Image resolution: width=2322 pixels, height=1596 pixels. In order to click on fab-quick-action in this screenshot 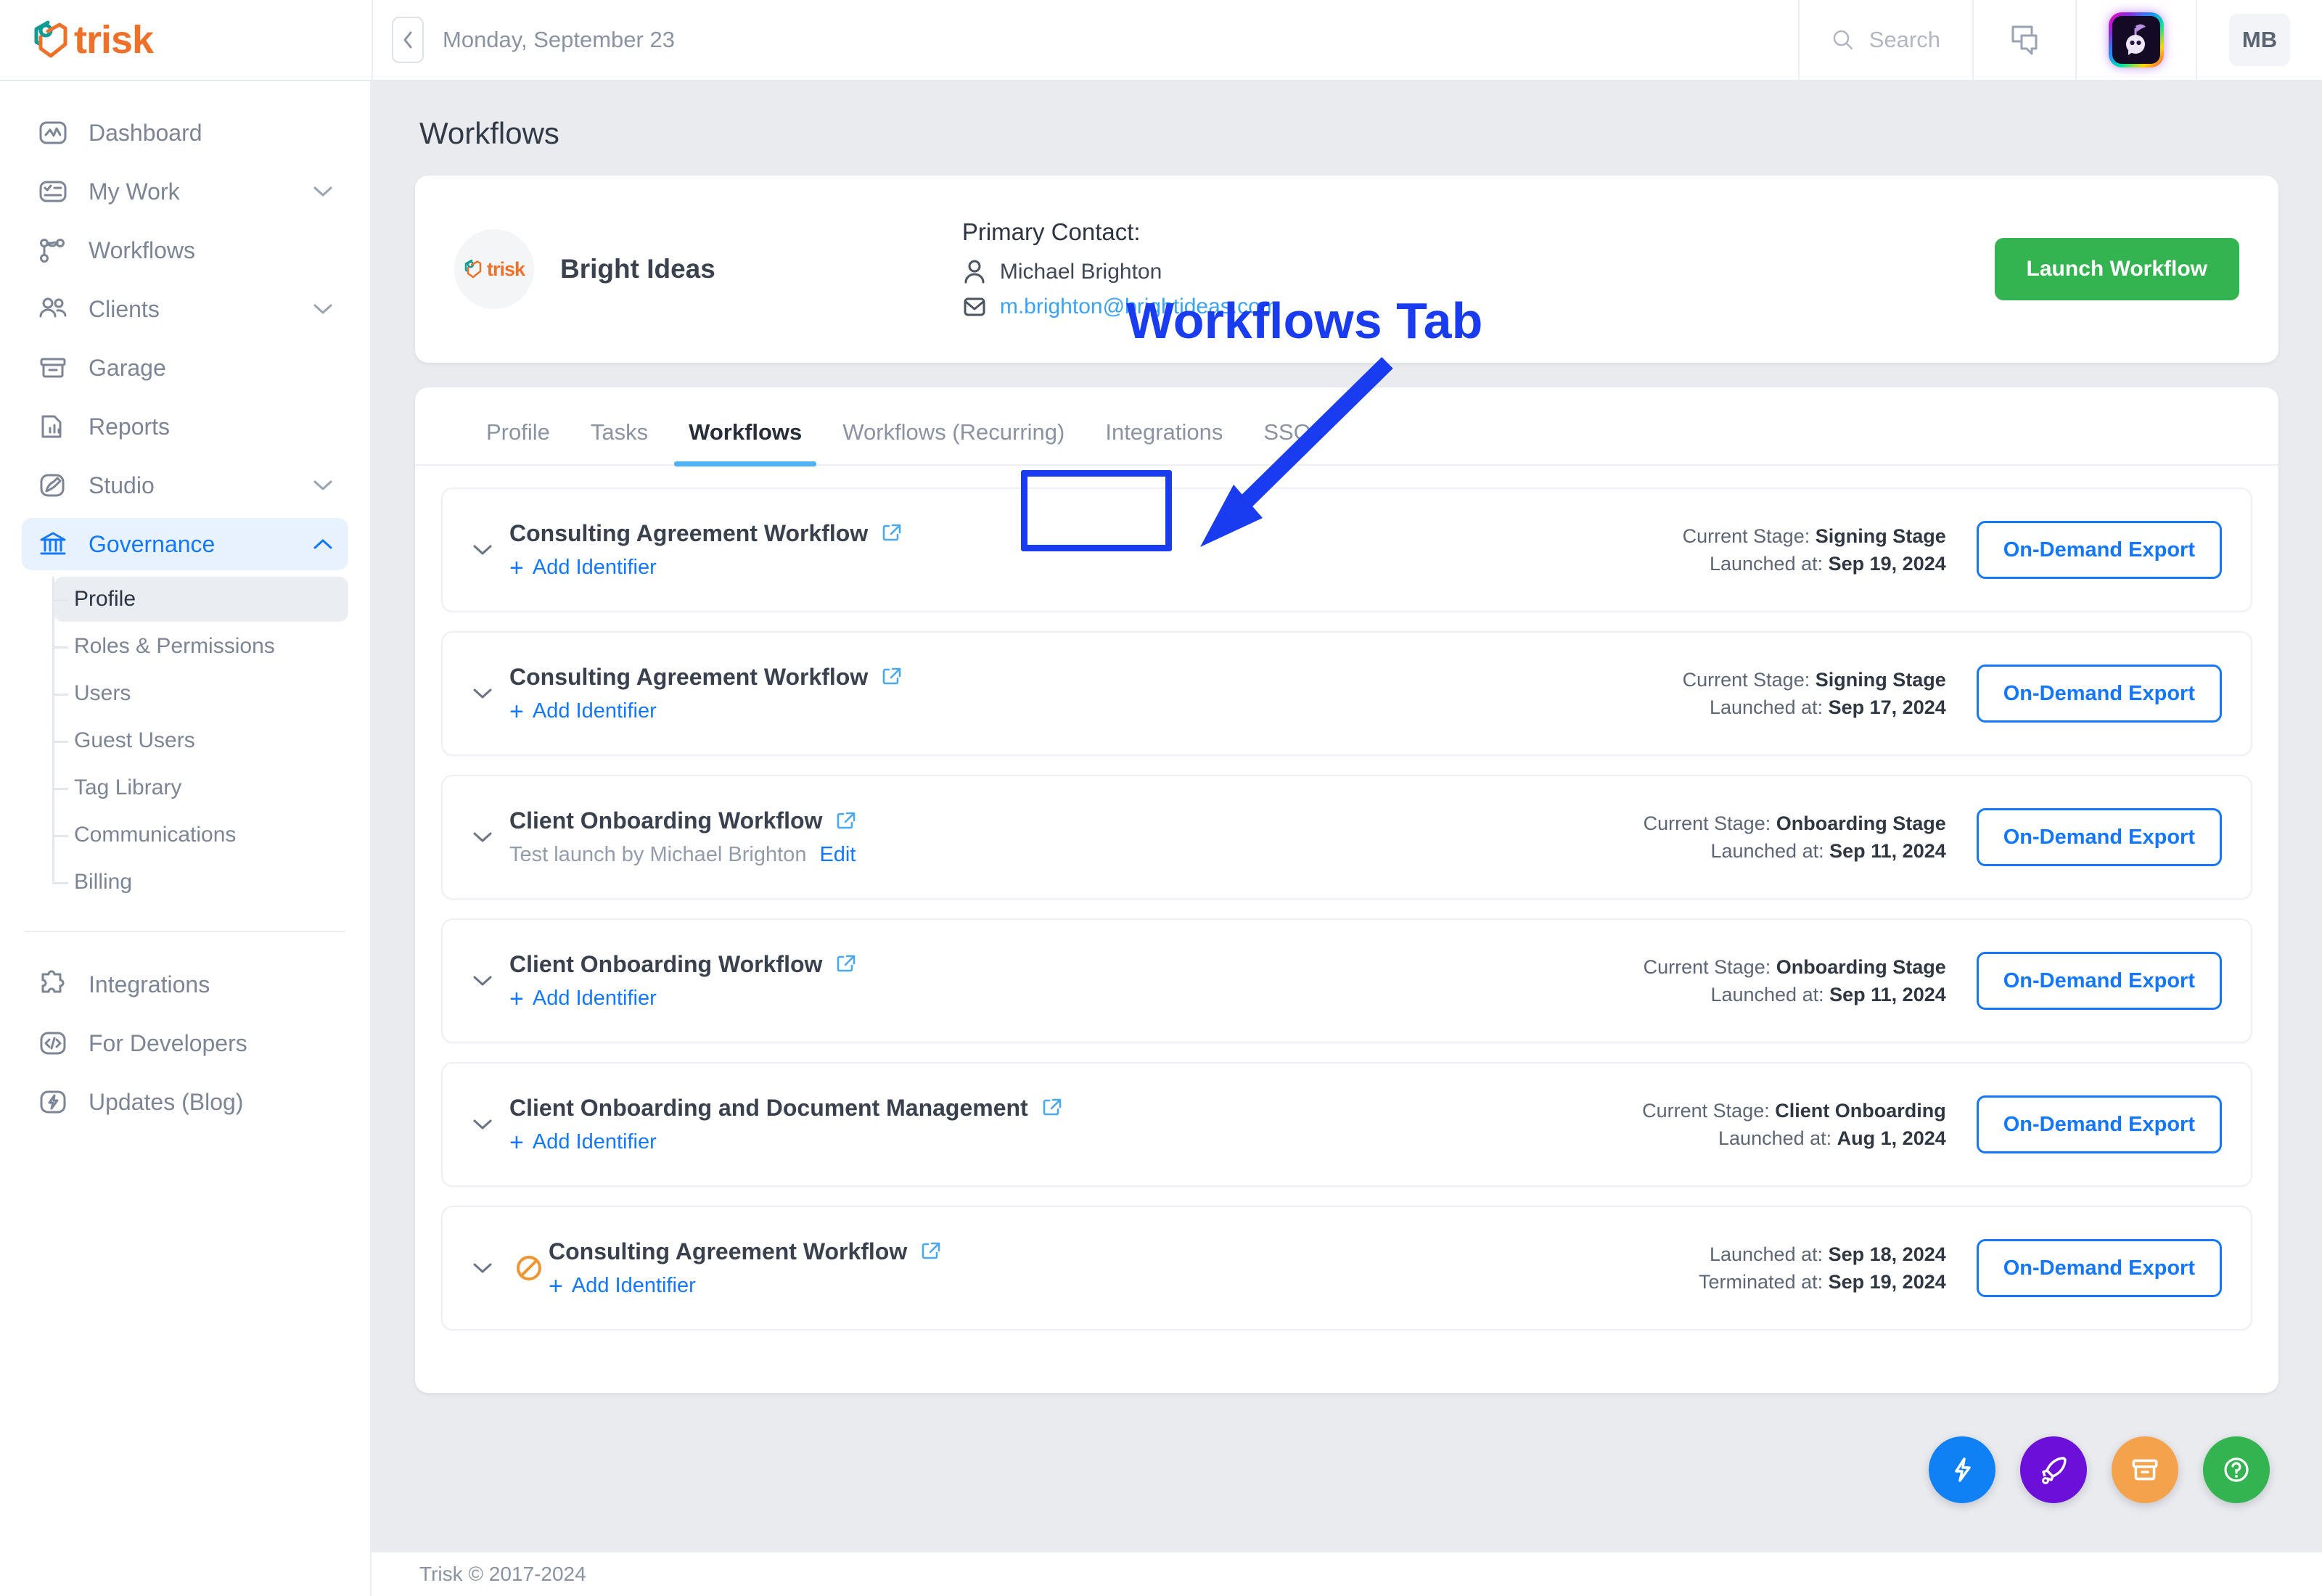, I will do `click(1962, 1469)`.